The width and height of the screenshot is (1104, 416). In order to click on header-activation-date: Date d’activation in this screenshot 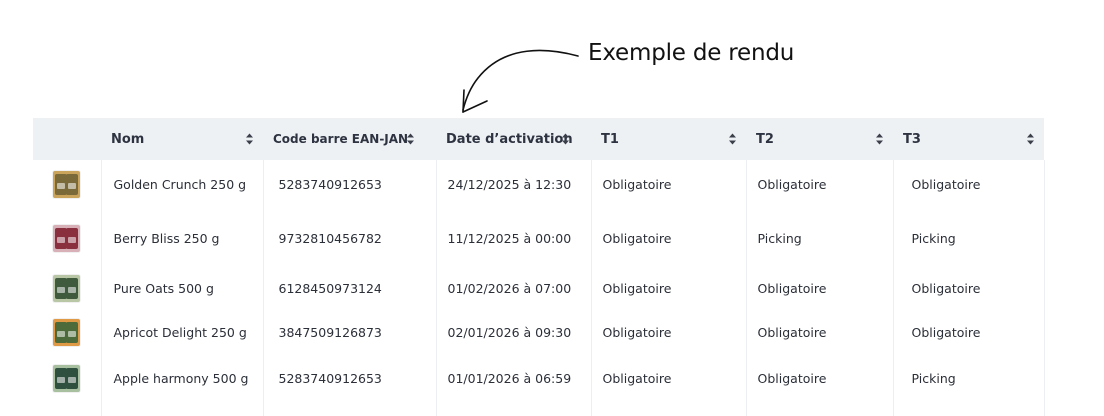, I will do `click(513, 139)`.